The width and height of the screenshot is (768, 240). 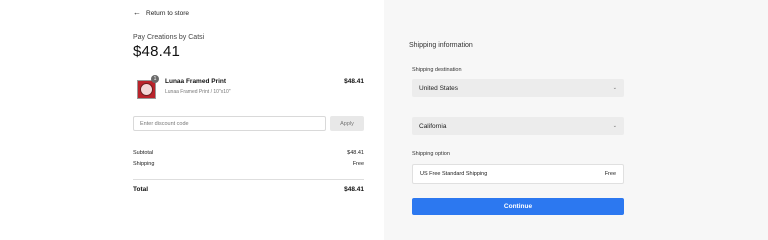 I want to click on shipping-option-label: Shipping option, so click(x=431, y=154).